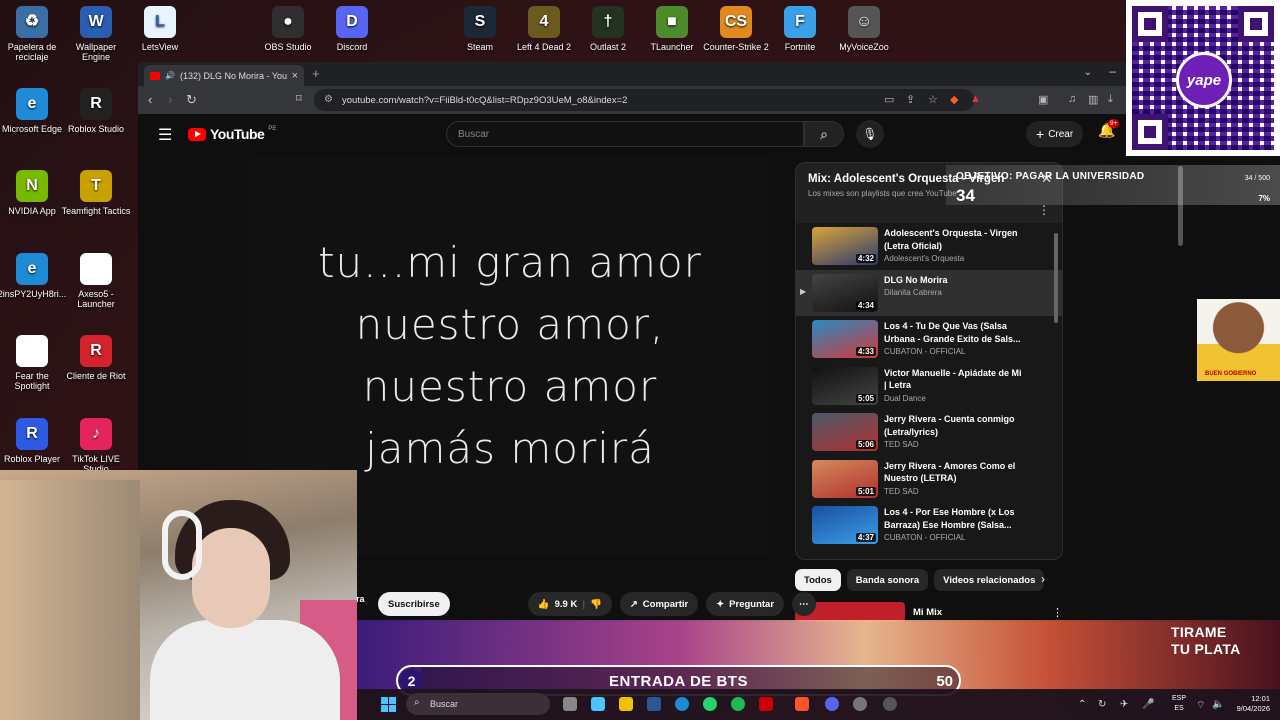 This screenshot has height=720, width=1280. Describe the element at coordinates (736, 29) in the screenshot. I see `desktop-icon: CS Counter-Strike 2` at that location.